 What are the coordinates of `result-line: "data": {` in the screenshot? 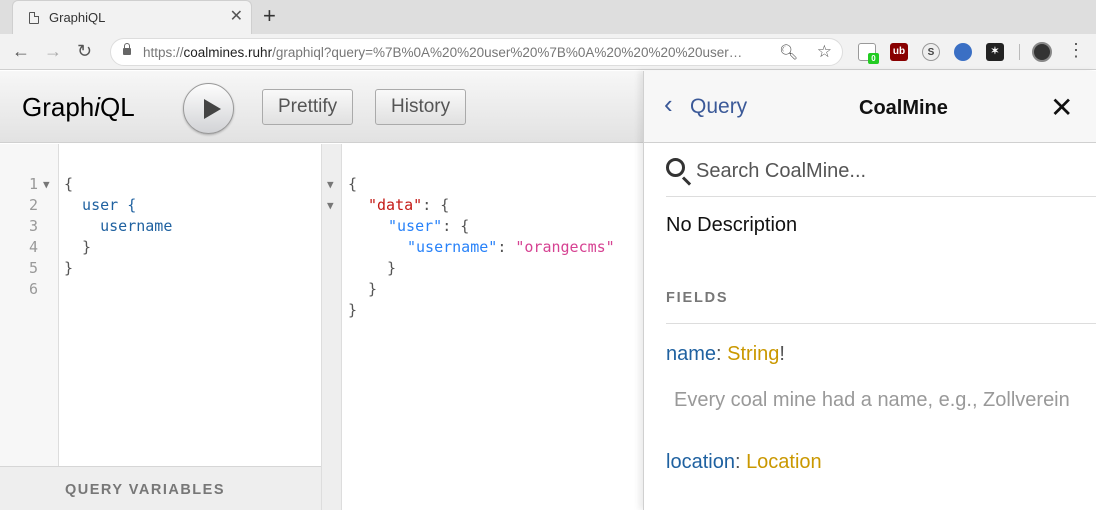 It's located at (409, 205).